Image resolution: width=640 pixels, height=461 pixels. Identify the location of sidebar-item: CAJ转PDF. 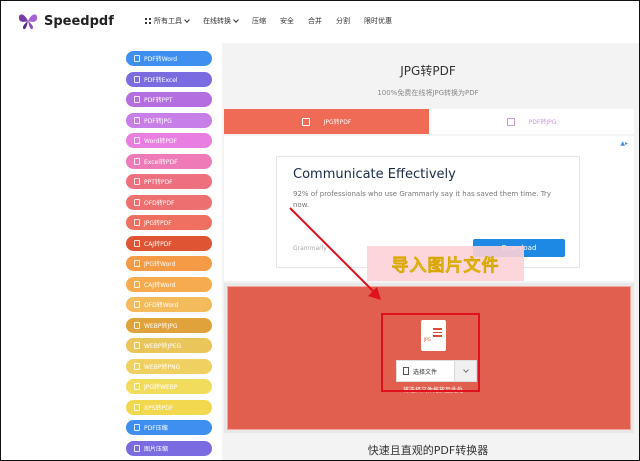
(169, 243).